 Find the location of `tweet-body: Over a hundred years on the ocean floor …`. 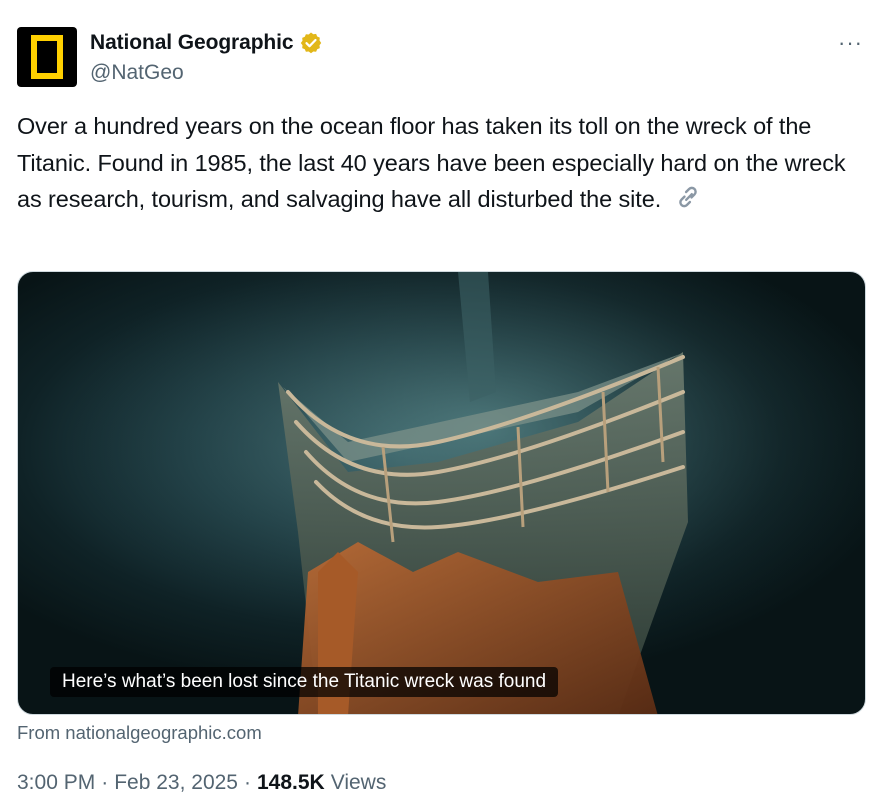

tweet-body: Over a hundred years on the ocean floor … is located at coordinates (431, 162).